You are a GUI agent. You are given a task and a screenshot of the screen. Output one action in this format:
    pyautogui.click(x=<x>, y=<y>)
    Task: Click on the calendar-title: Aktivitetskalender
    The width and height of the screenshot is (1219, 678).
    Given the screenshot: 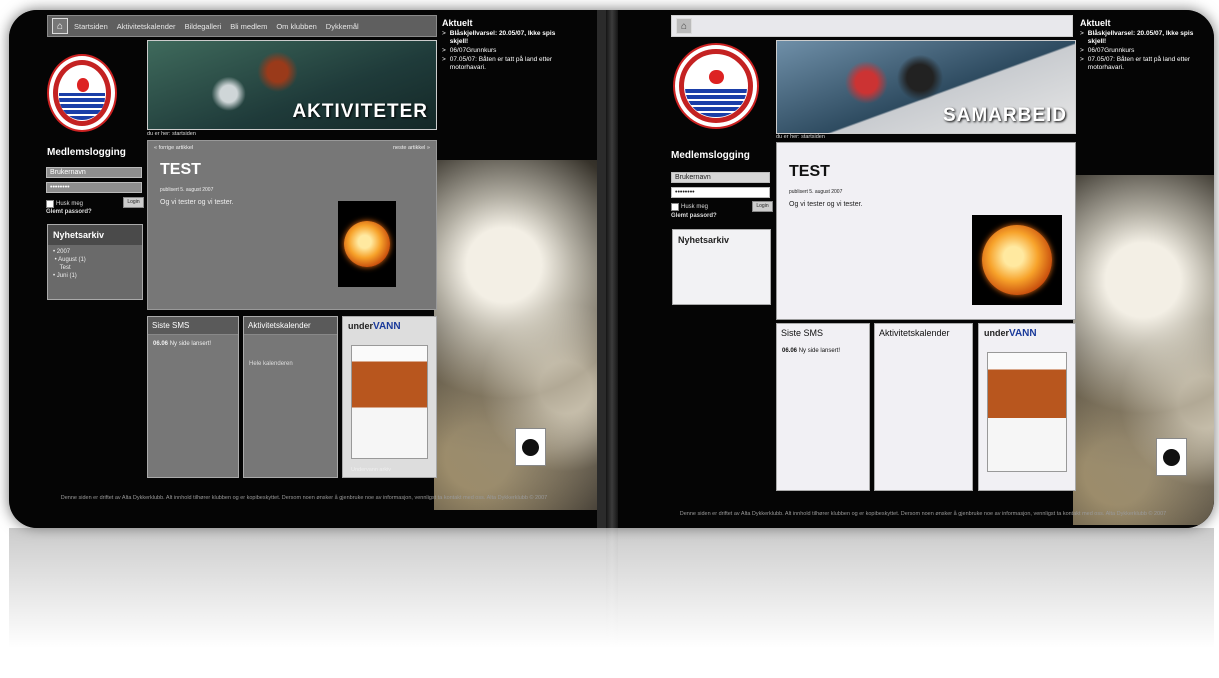 What is the action you would take?
    pyautogui.click(x=290, y=326)
    